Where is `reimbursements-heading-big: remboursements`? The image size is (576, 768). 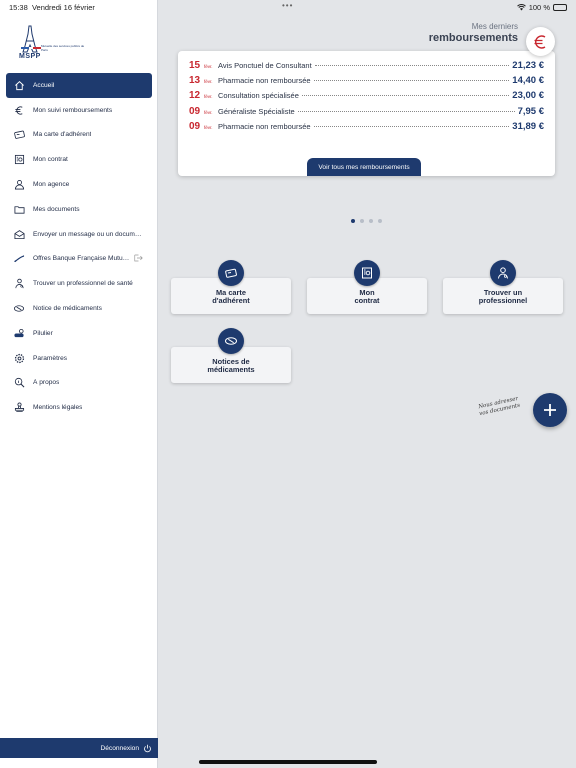
reimbursements-heading-big: remboursements is located at coordinates (473, 38).